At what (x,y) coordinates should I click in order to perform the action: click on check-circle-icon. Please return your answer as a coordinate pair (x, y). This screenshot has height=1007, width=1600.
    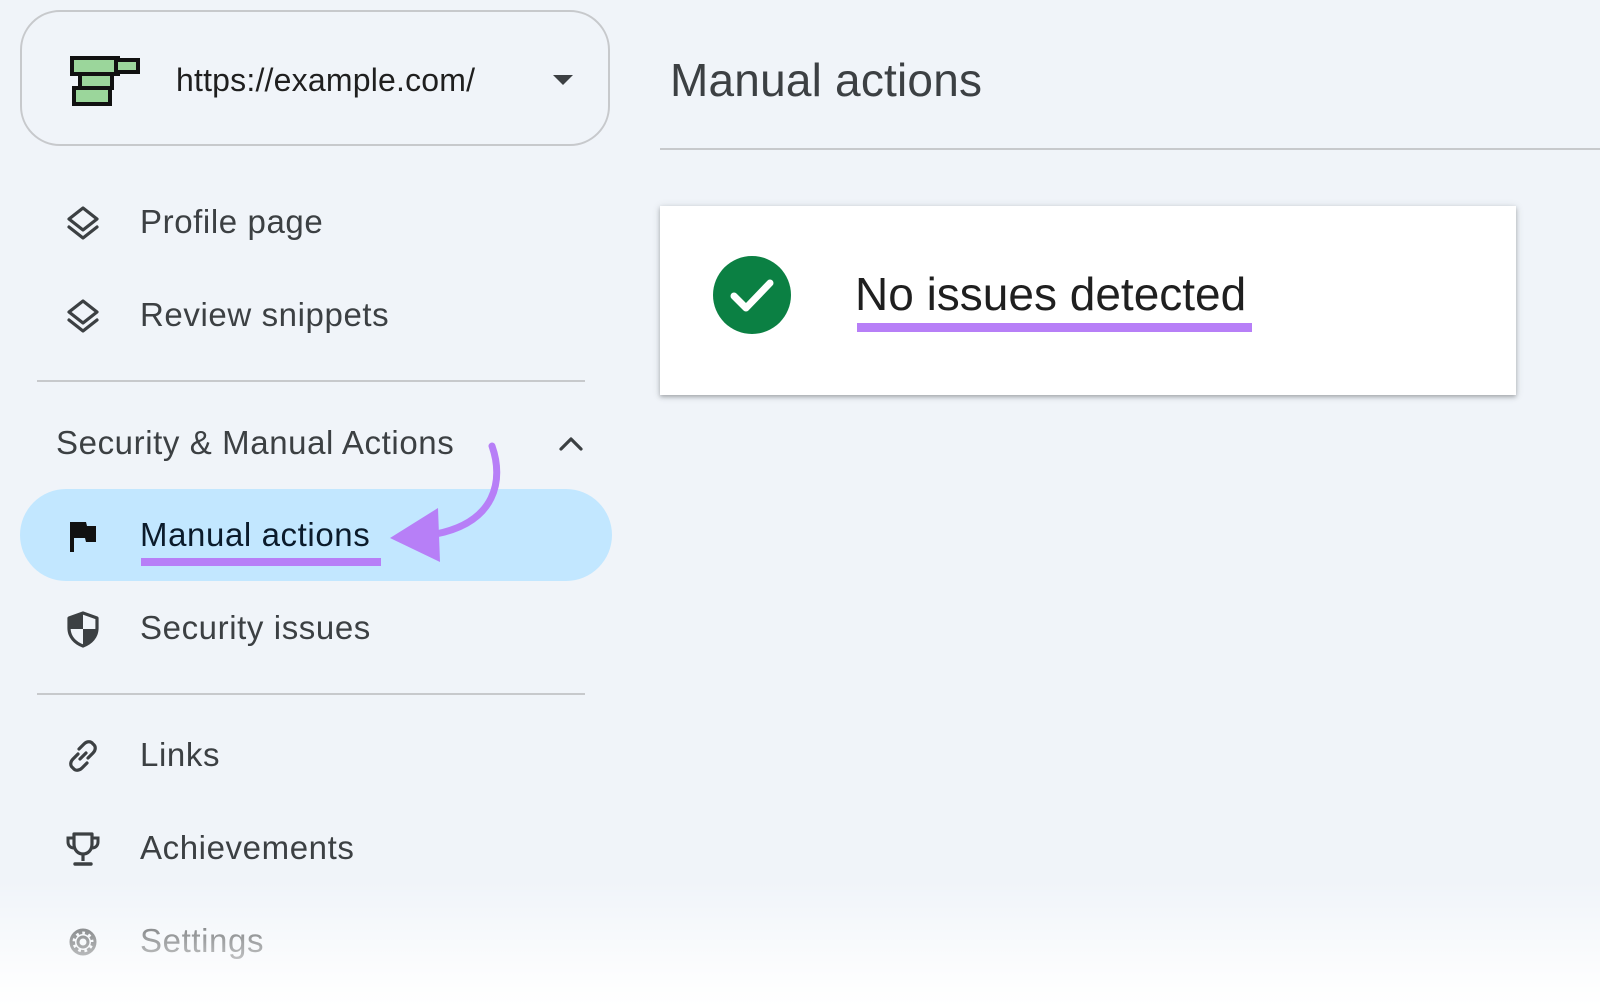
    Looking at the image, I should click on (752, 295).